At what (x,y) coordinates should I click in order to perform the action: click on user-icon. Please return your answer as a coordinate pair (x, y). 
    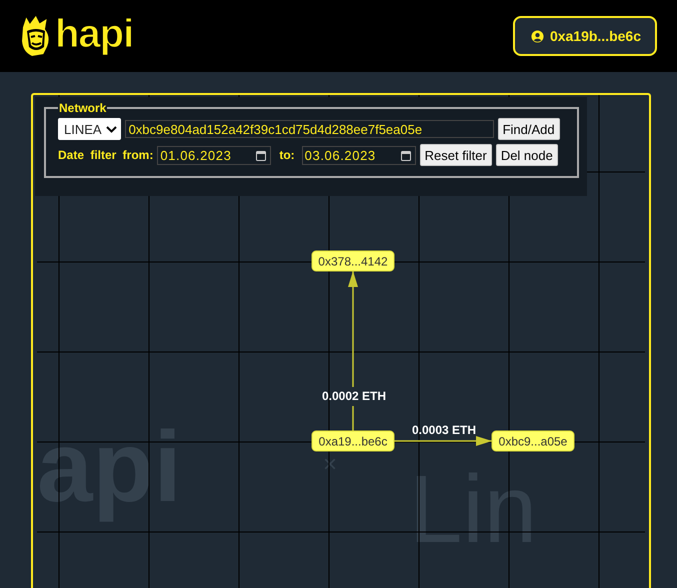
    Looking at the image, I should click on (537, 36).